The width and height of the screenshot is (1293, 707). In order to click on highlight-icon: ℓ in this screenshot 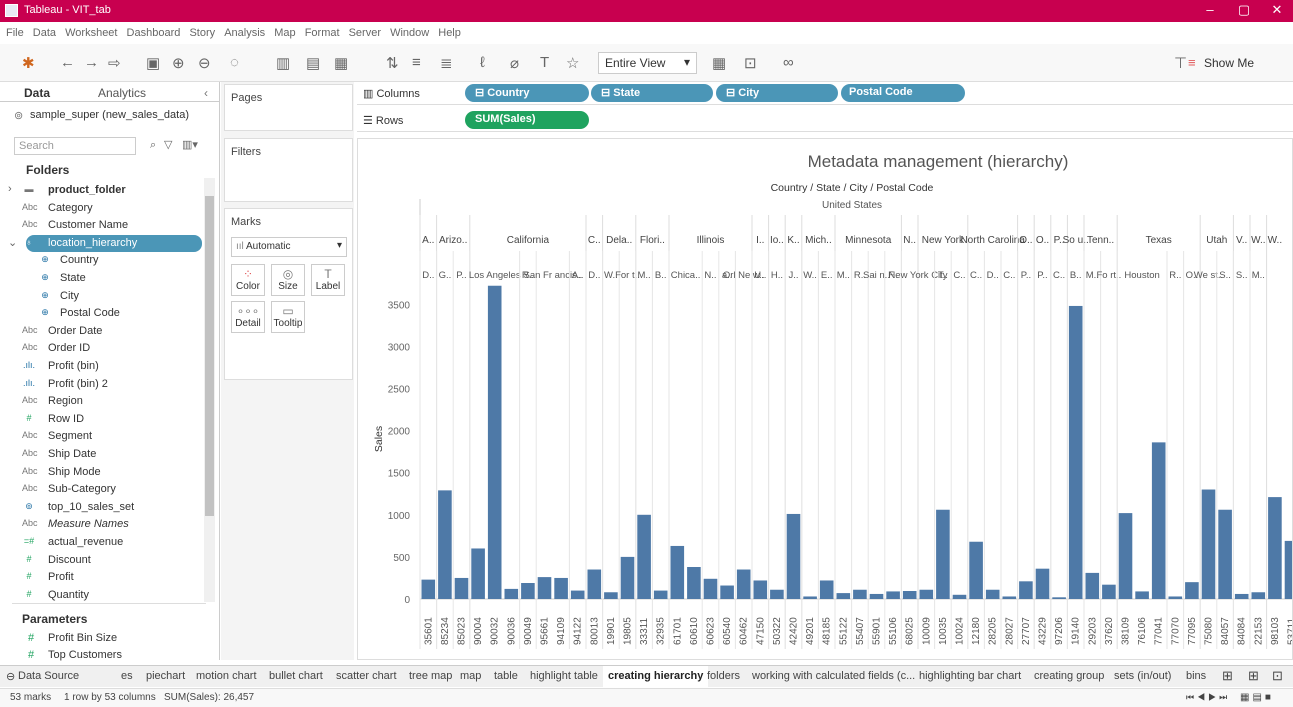, I will do `click(482, 62)`.